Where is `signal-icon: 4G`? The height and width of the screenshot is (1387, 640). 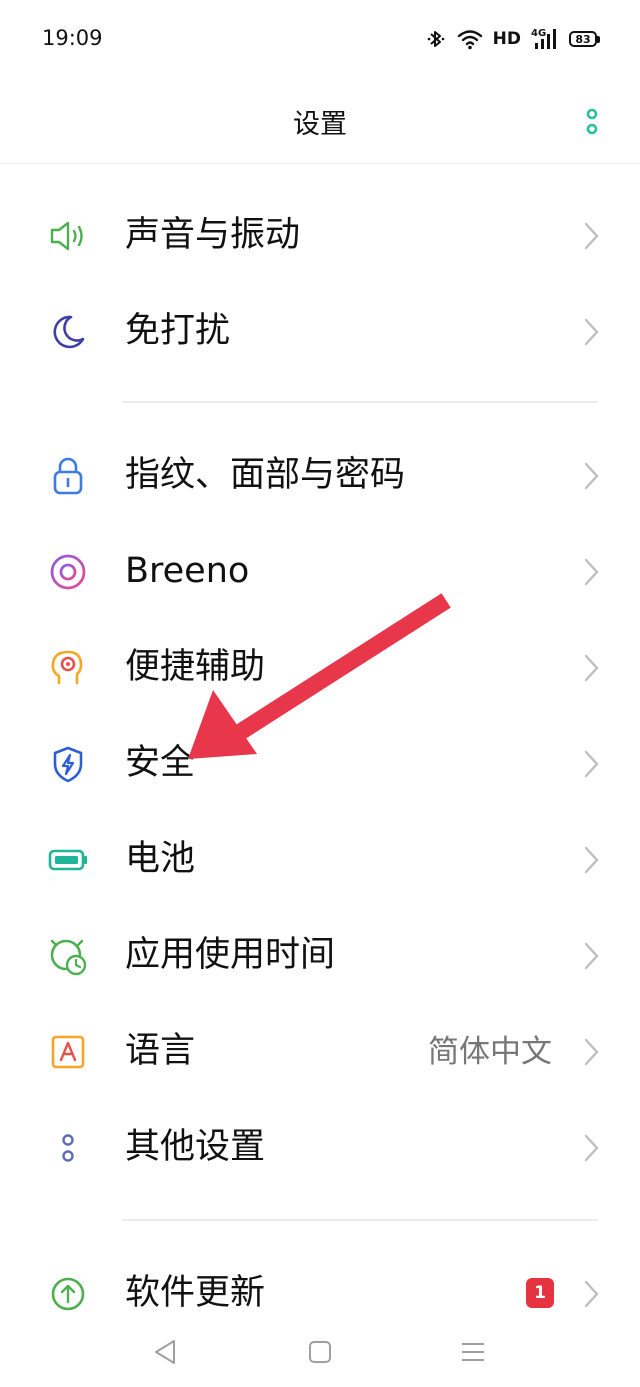
signal-icon: 4G is located at coordinates (543, 38).